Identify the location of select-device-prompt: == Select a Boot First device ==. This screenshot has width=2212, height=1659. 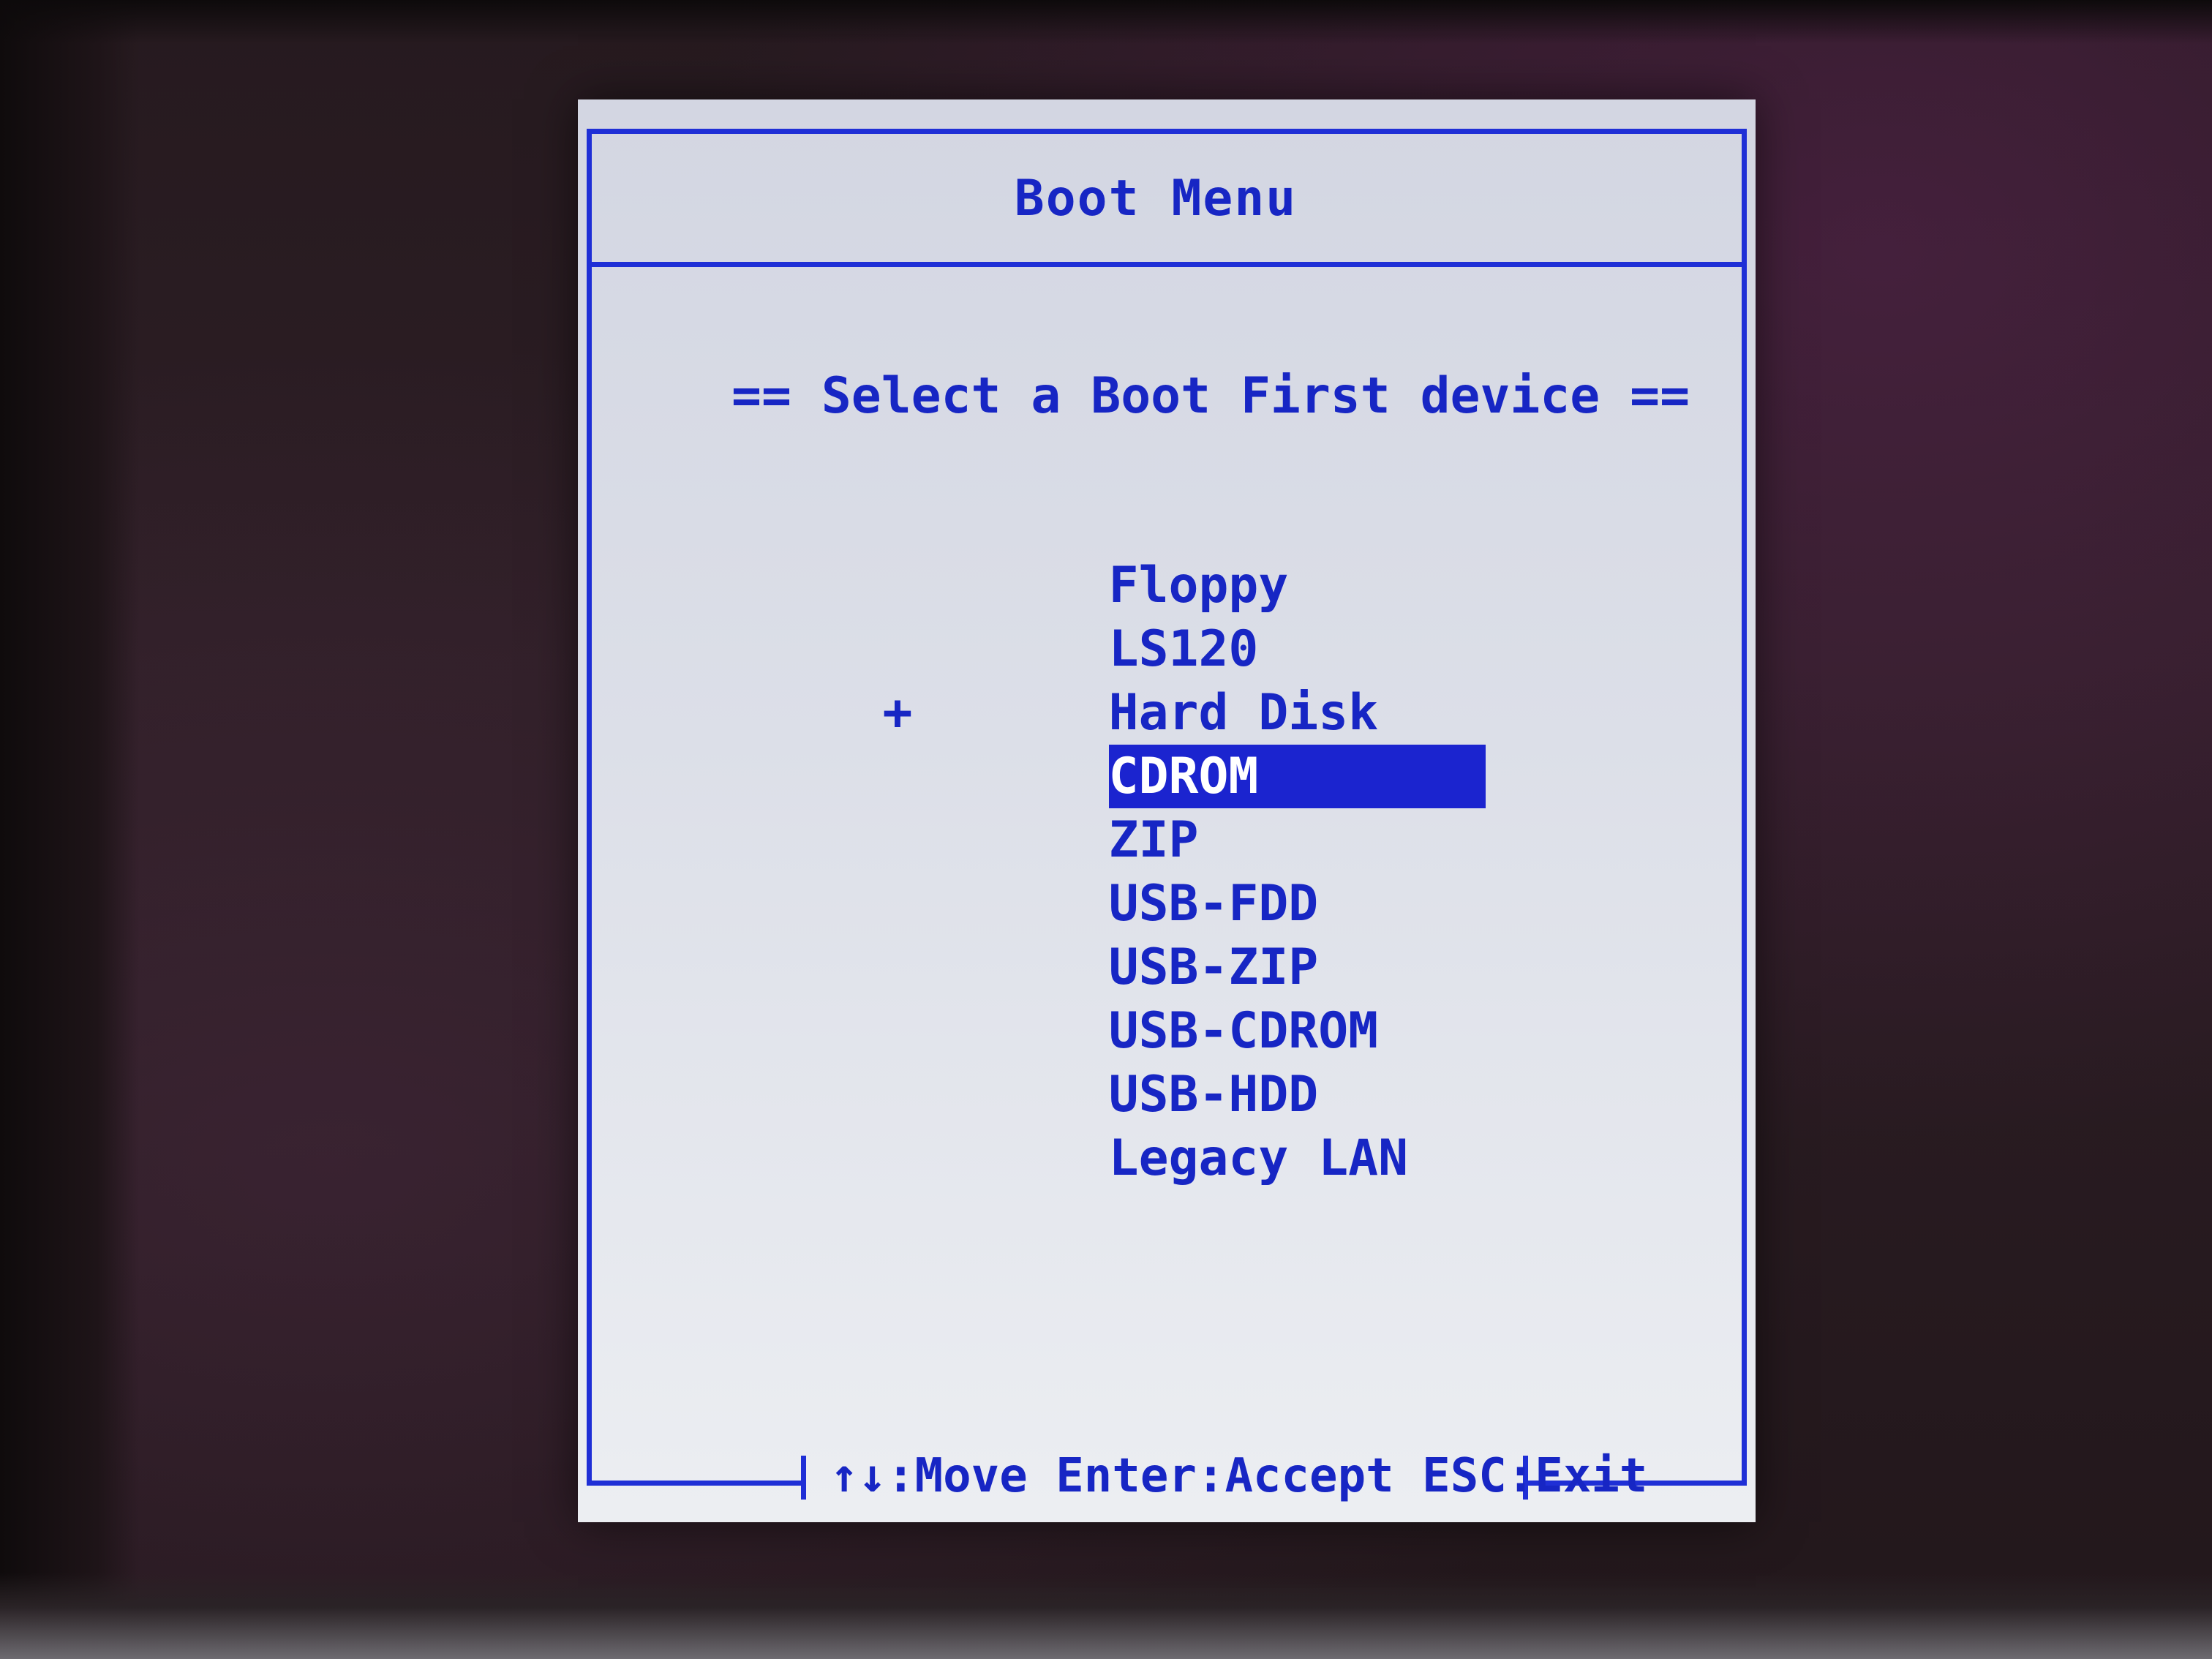
(1210, 396).